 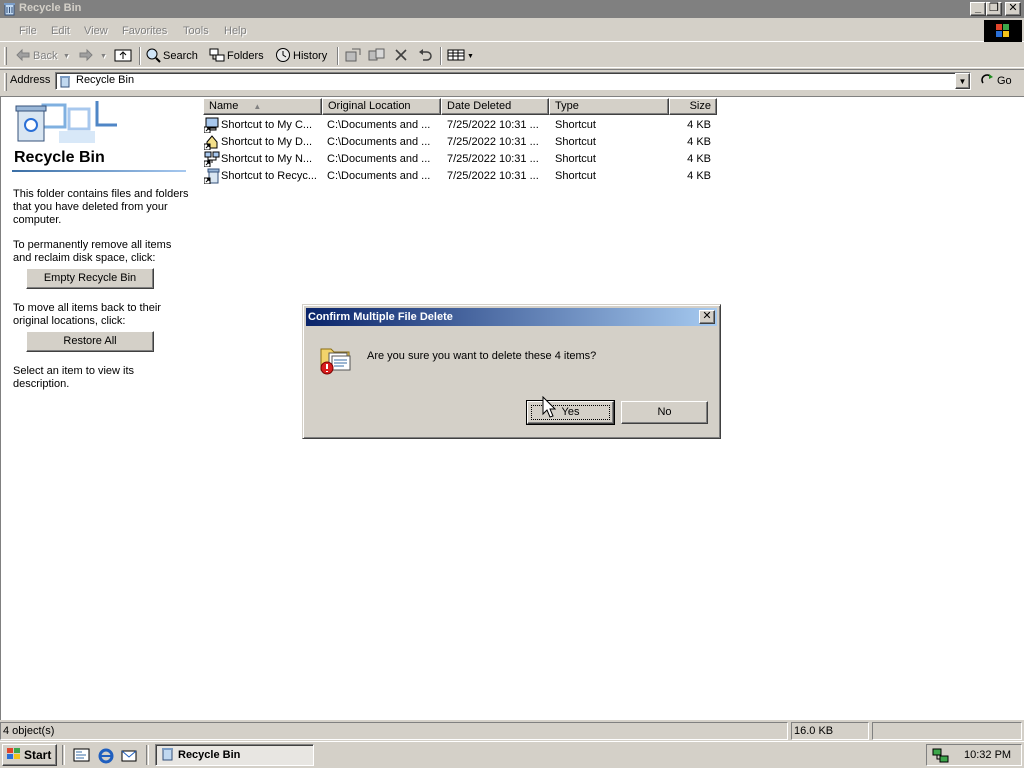 I want to click on undo-icon, so click(x=425, y=56).